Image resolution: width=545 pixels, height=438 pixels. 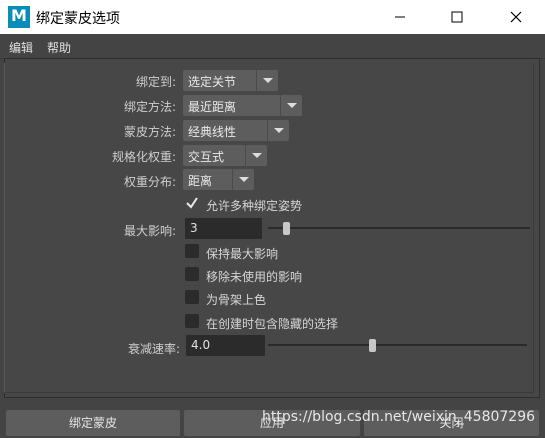 What do you see at coordinates (272, 324) in the screenshot?
I see `include-hidden-label: 在创建时包含隐藏的选择` at bounding box center [272, 324].